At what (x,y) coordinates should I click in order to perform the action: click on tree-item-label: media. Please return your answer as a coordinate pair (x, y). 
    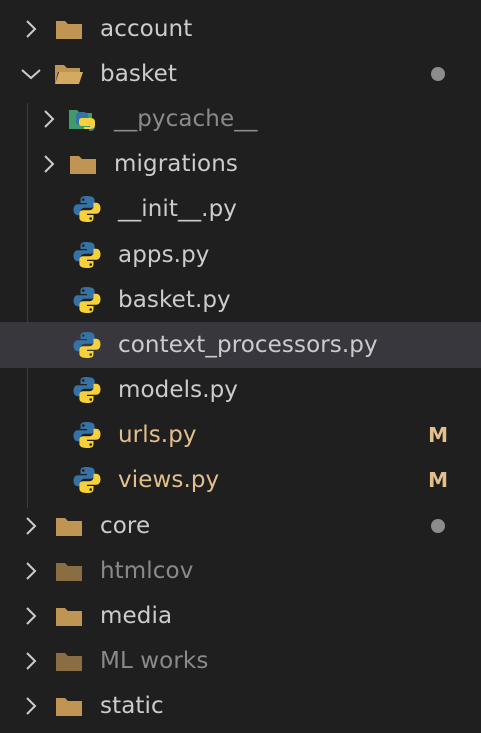
    Looking at the image, I should click on (136, 616).